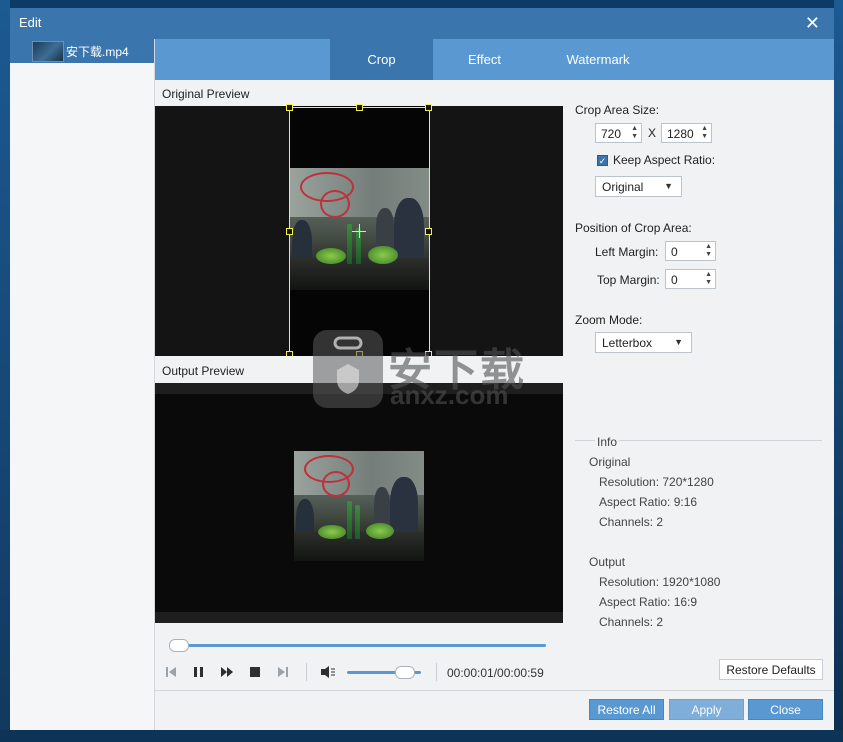 The width and height of the screenshot is (843, 742). What do you see at coordinates (674, 252) in the screenshot?
I see `left-margin-value: 0` at bounding box center [674, 252].